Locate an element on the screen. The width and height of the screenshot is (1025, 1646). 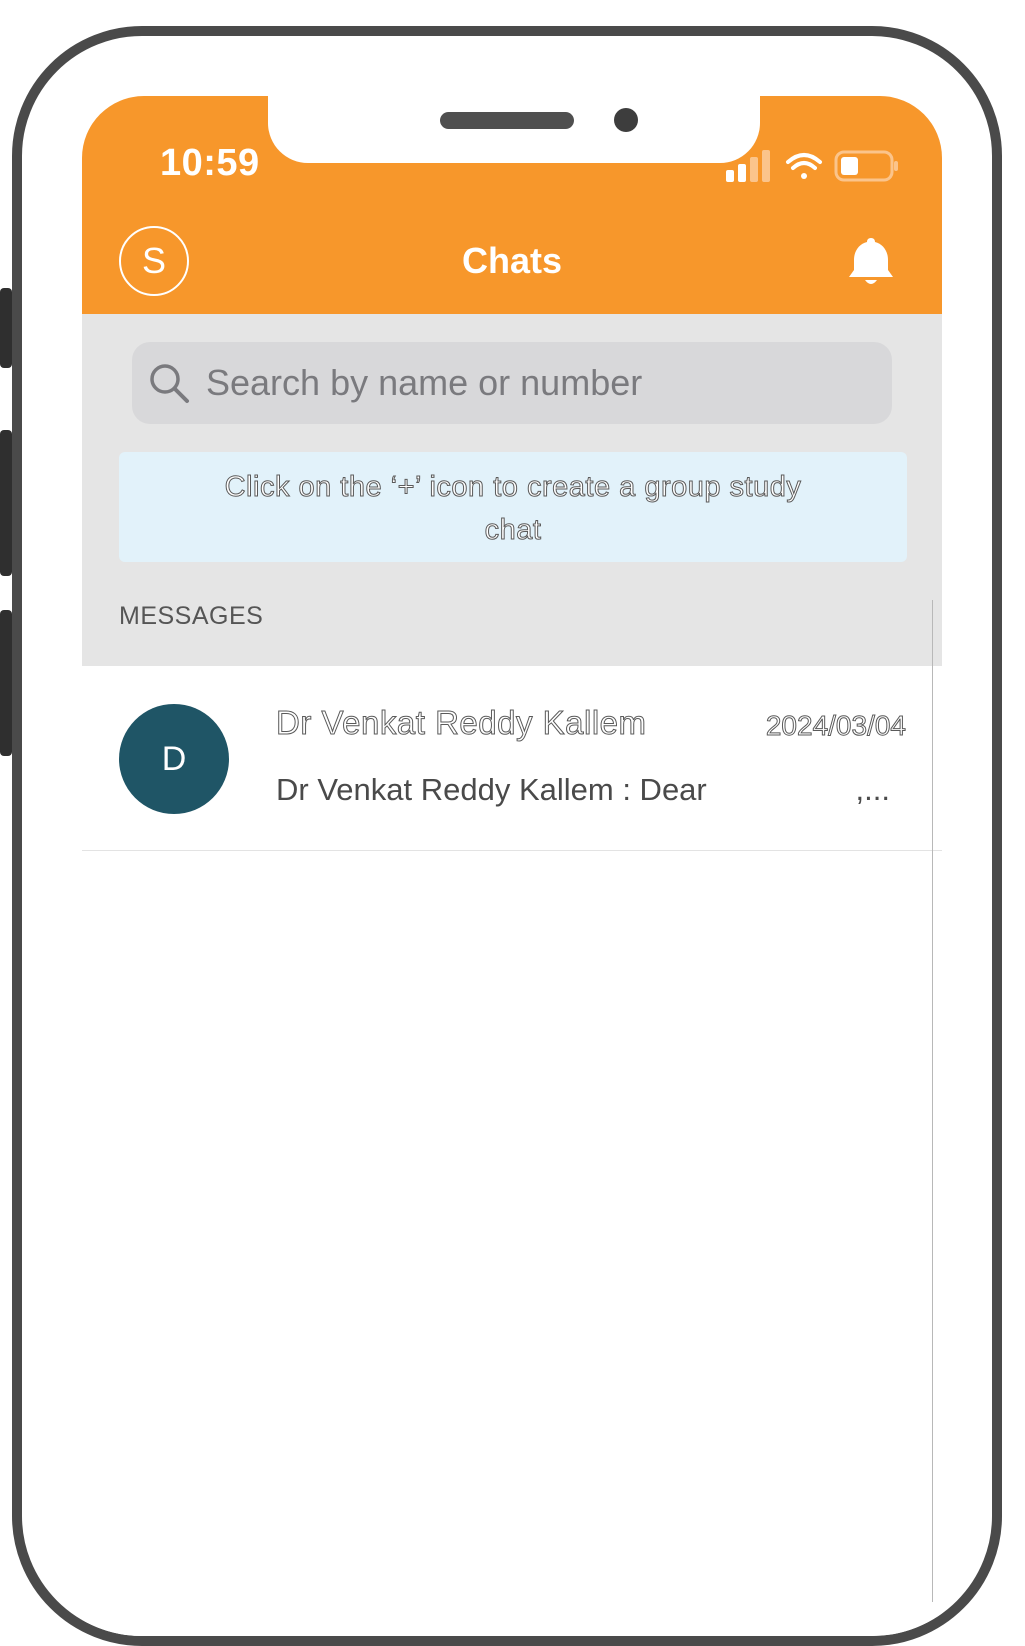
status-time: 10:59 is located at coordinates (210, 163).